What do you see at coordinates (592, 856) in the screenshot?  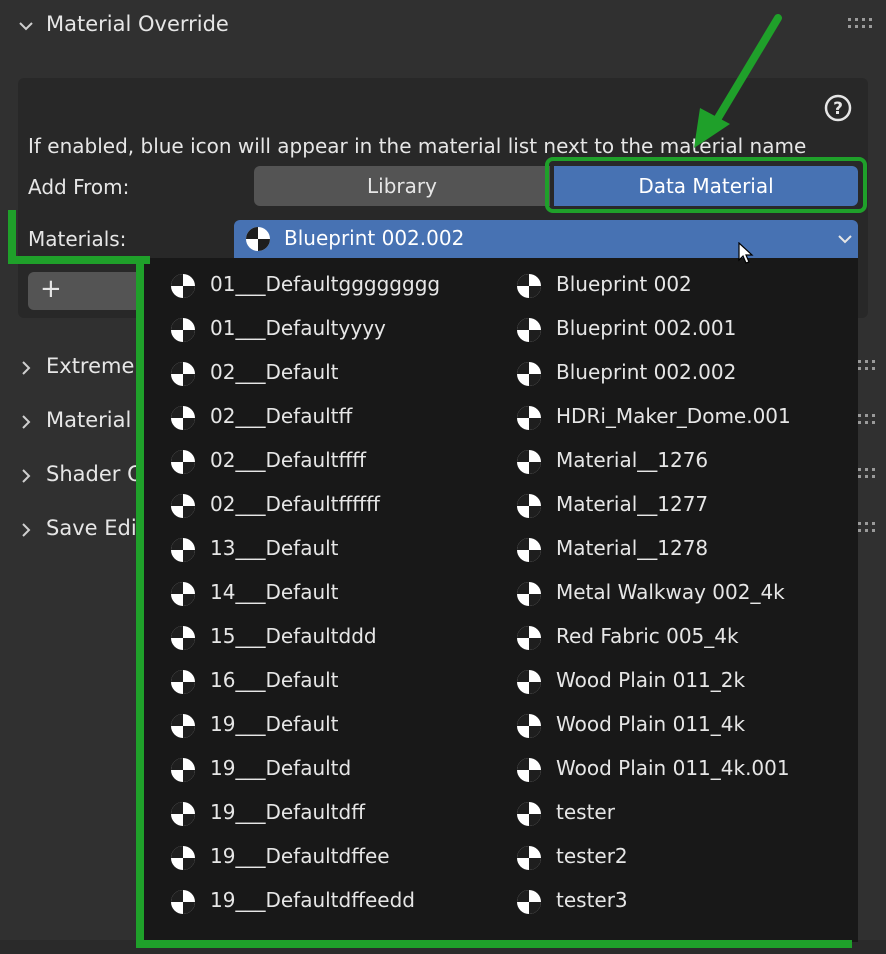 I see `material-item-label: tester2` at bounding box center [592, 856].